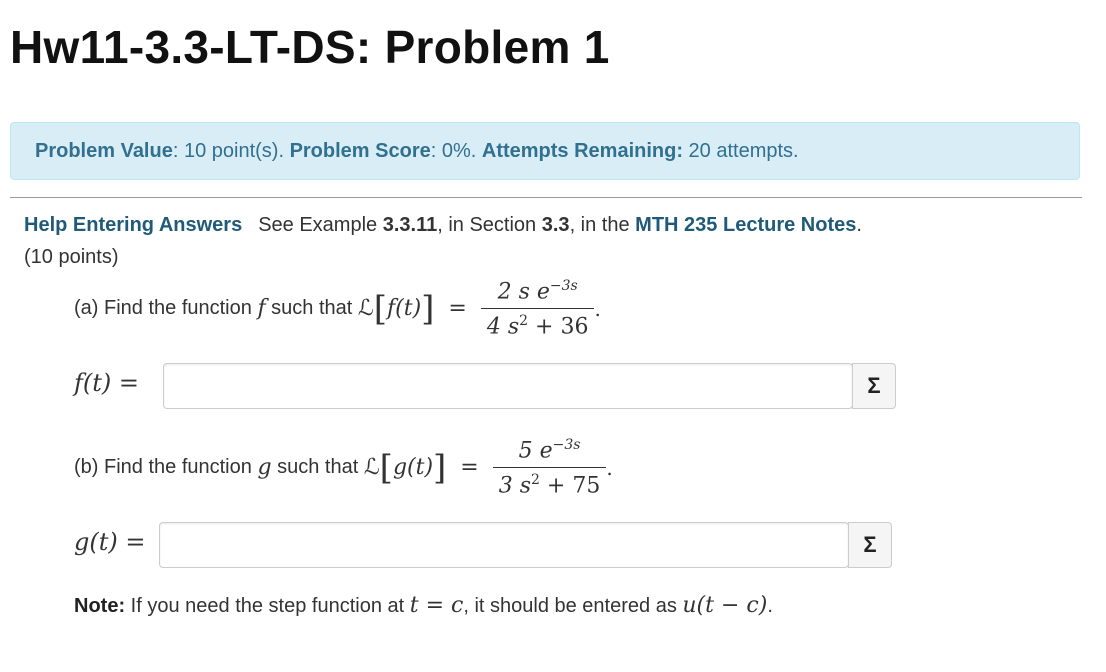  Describe the element at coordinates (456, 150) in the screenshot. I see `problem-score-text: : 0%.` at that location.